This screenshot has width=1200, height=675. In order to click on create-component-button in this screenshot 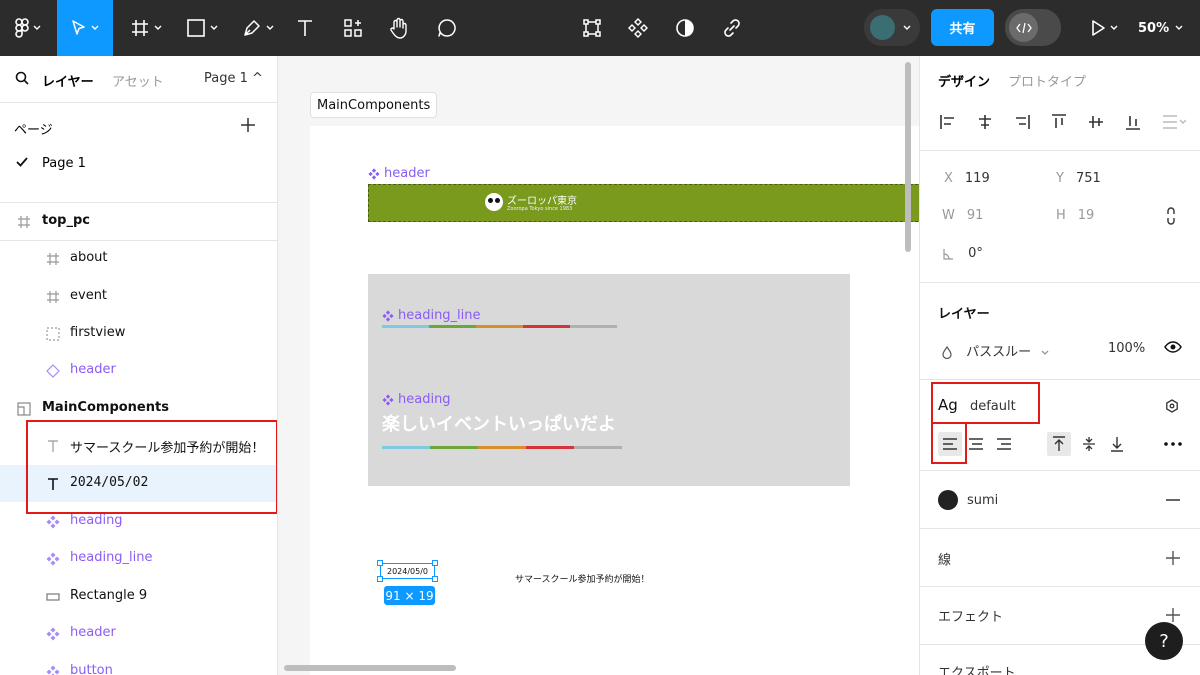, I will do `click(592, 28)`.